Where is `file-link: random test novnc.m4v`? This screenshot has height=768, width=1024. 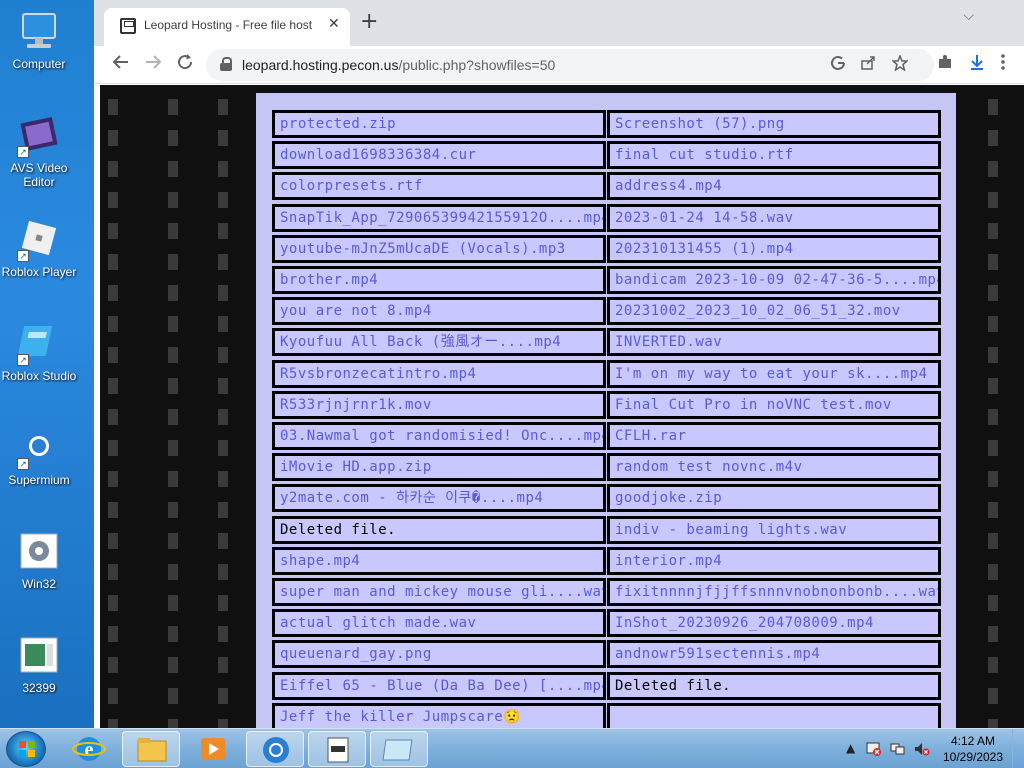
file-link: random test novnc.m4v is located at coordinates (774, 467).